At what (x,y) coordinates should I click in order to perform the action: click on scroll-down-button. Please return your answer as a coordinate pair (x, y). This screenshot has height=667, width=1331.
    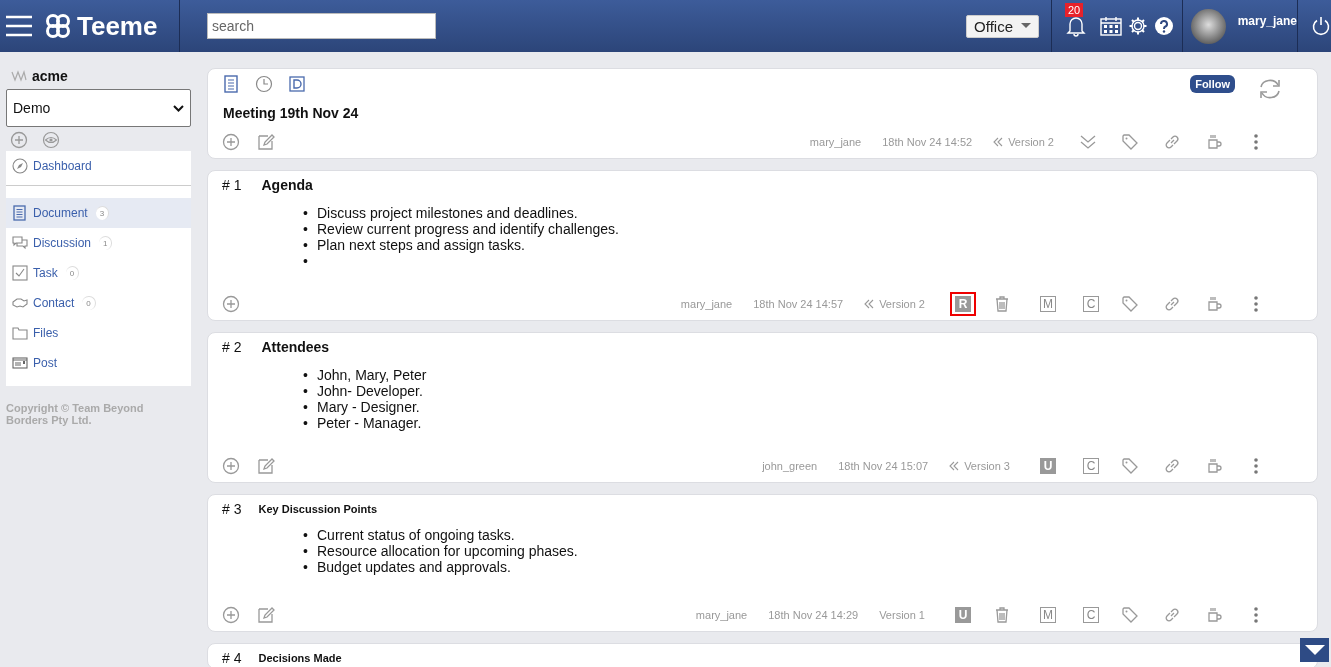
    Looking at the image, I should click on (1314, 650).